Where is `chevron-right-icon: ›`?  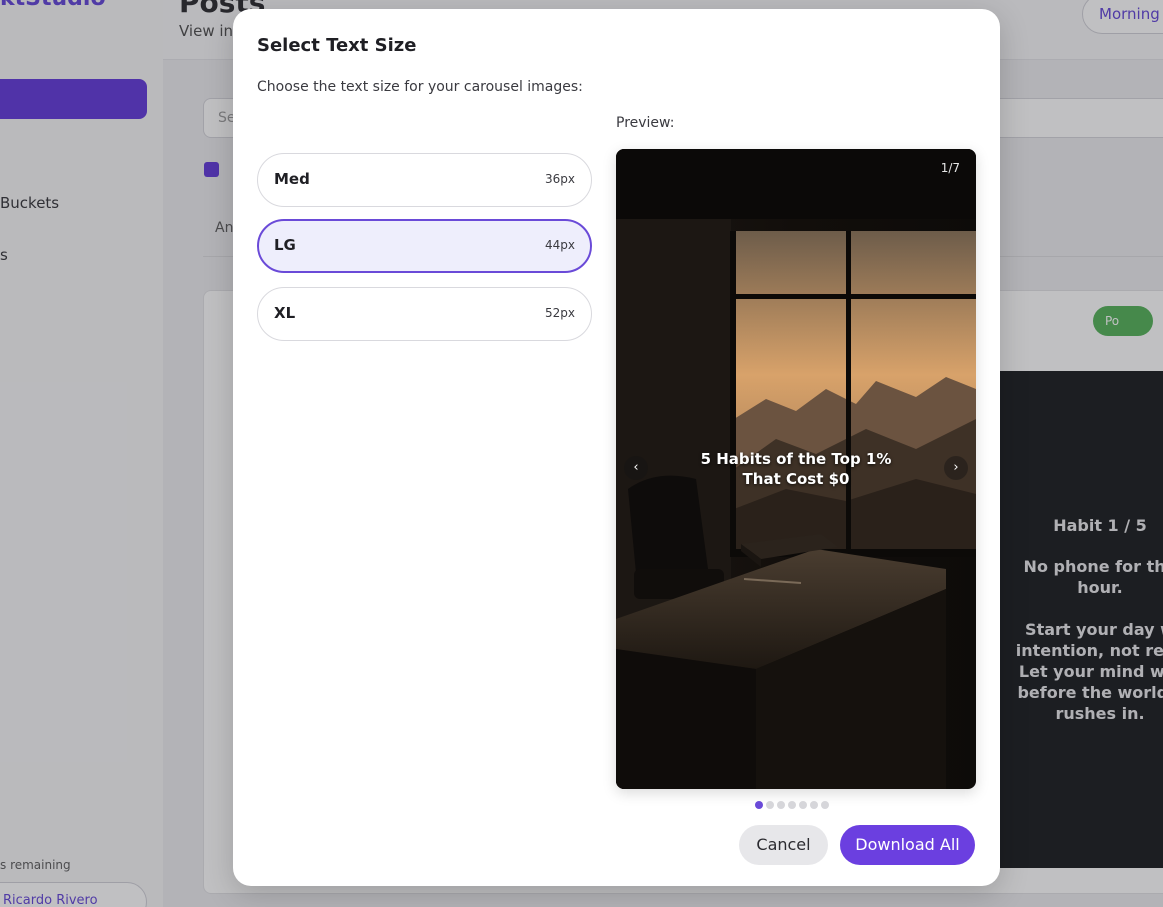
chevron-right-icon: › is located at coordinates (956, 468).